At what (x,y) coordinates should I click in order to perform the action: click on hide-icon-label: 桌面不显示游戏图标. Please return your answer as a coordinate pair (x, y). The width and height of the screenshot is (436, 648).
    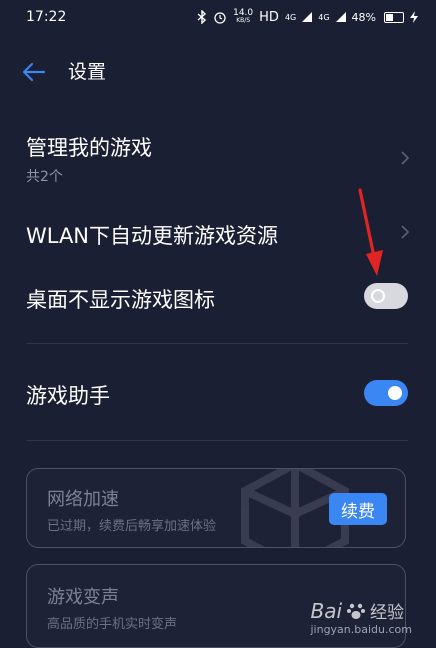
    Looking at the image, I should click on (120, 300).